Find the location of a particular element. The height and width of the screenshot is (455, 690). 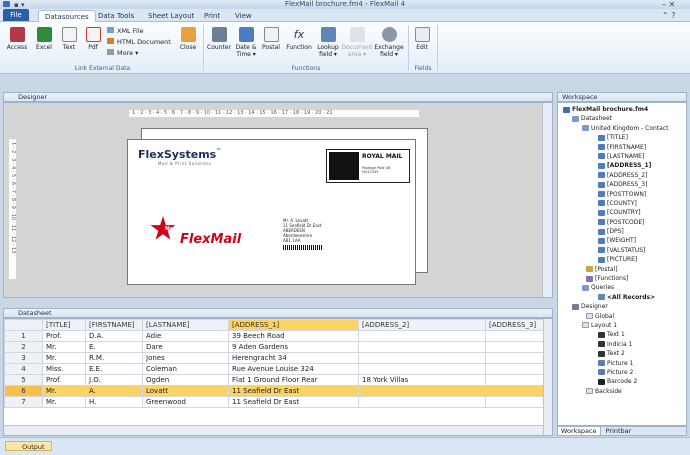

tree-item: [DPS] is located at coordinates (622, 231).